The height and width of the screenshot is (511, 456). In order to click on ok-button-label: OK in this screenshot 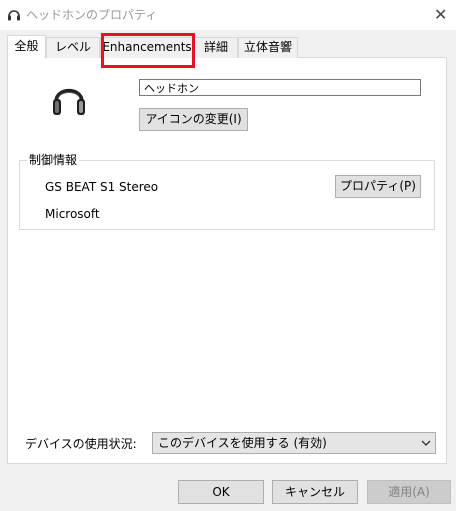, I will do `click(221, 492)`.